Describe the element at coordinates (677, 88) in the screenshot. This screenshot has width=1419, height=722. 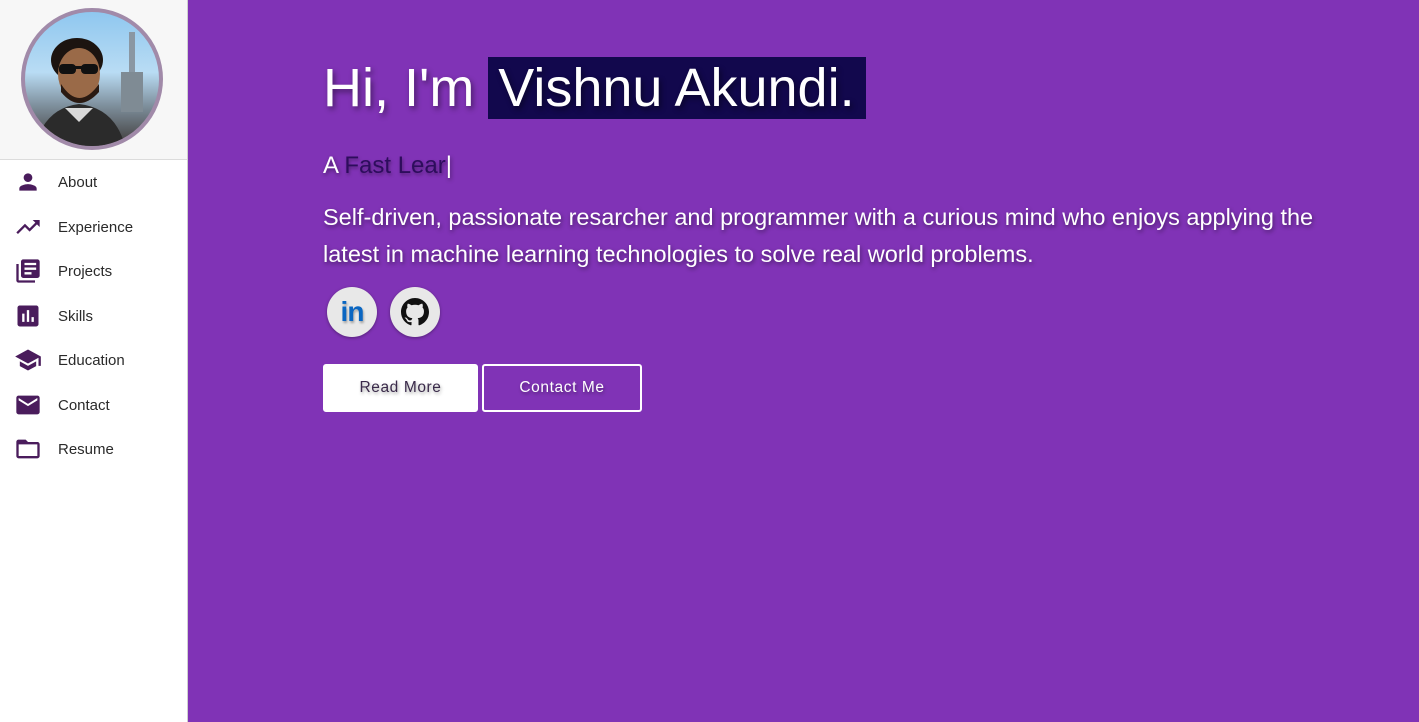
I see `name-highlight: Vishnu Akundi.` at that location.